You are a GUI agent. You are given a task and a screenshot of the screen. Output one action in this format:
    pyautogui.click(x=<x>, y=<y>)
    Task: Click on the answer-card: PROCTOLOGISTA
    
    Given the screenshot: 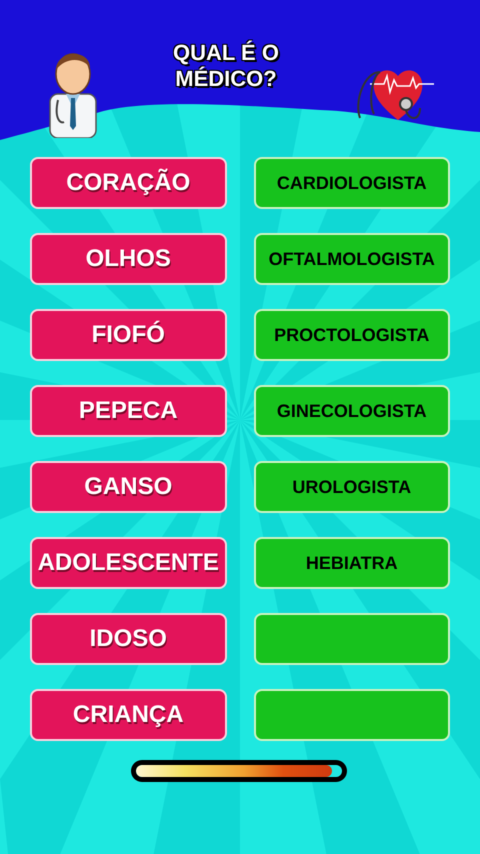 What is the action you would take?
    pyautogui.click(x=352, y=335)
    